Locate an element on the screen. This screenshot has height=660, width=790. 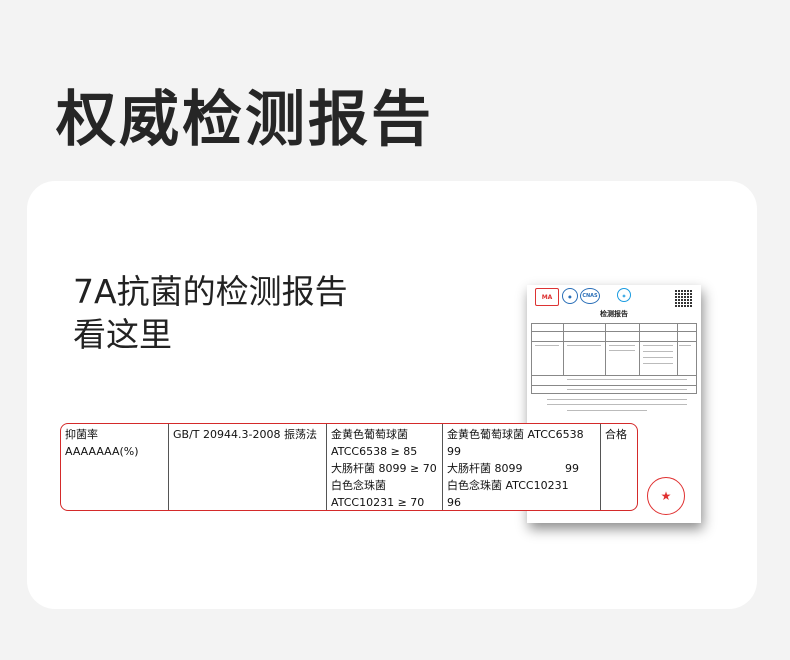
intro-line-1: 7A抗菌的检测报告 is located at coordinates (210, 291).